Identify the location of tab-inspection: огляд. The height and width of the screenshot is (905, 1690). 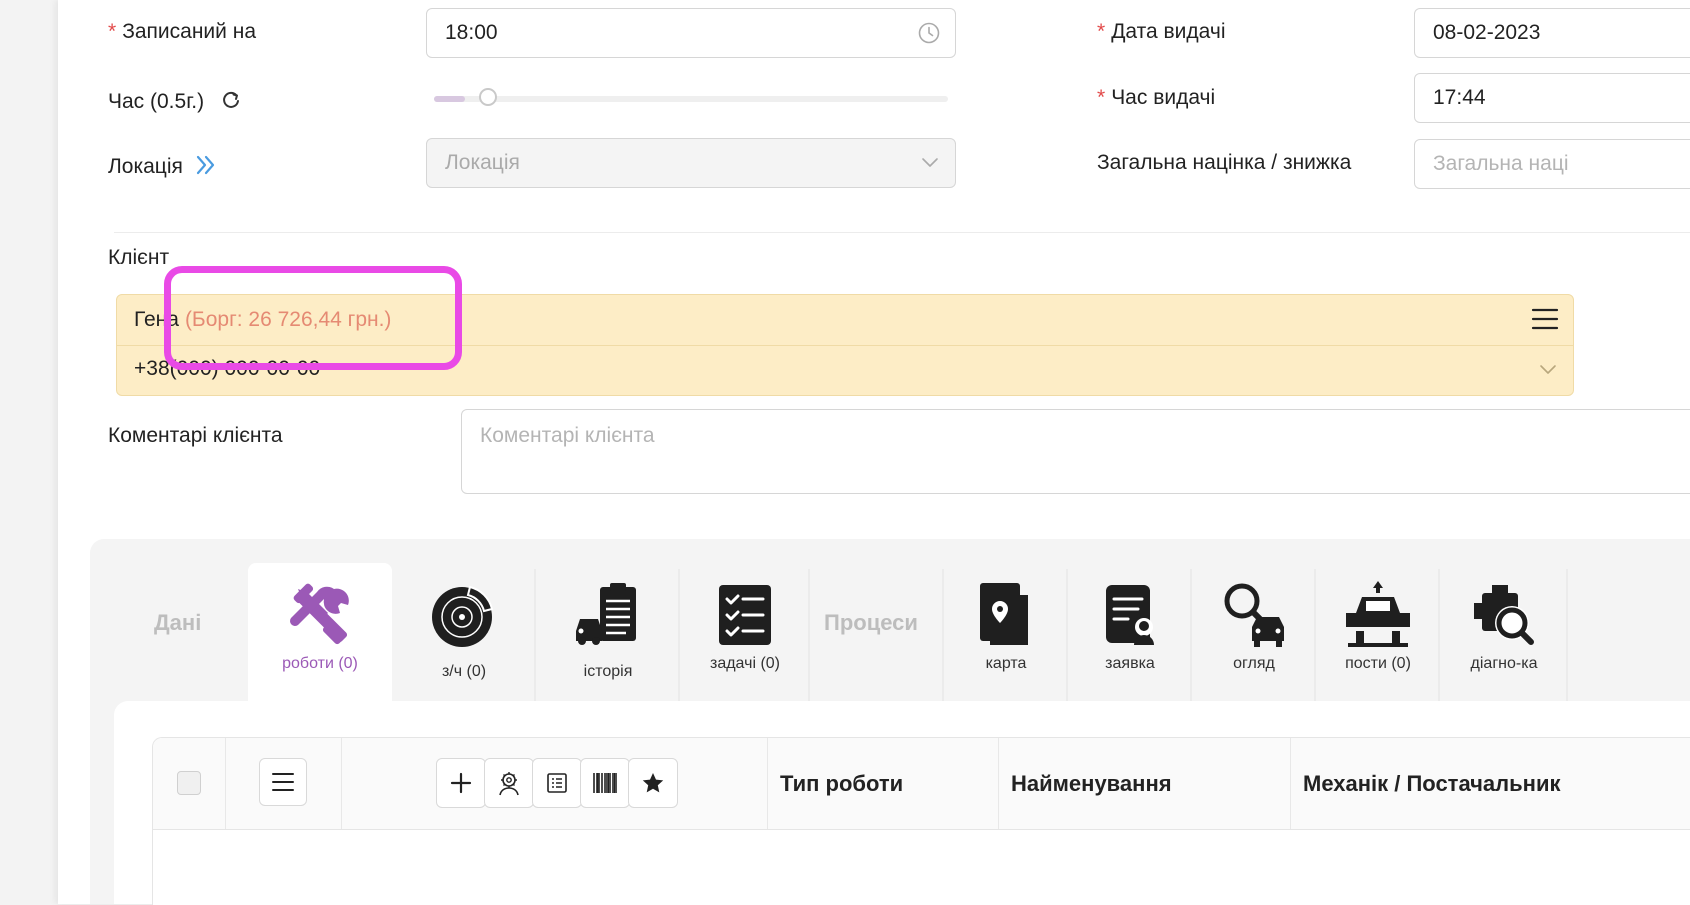
(1254, 632).